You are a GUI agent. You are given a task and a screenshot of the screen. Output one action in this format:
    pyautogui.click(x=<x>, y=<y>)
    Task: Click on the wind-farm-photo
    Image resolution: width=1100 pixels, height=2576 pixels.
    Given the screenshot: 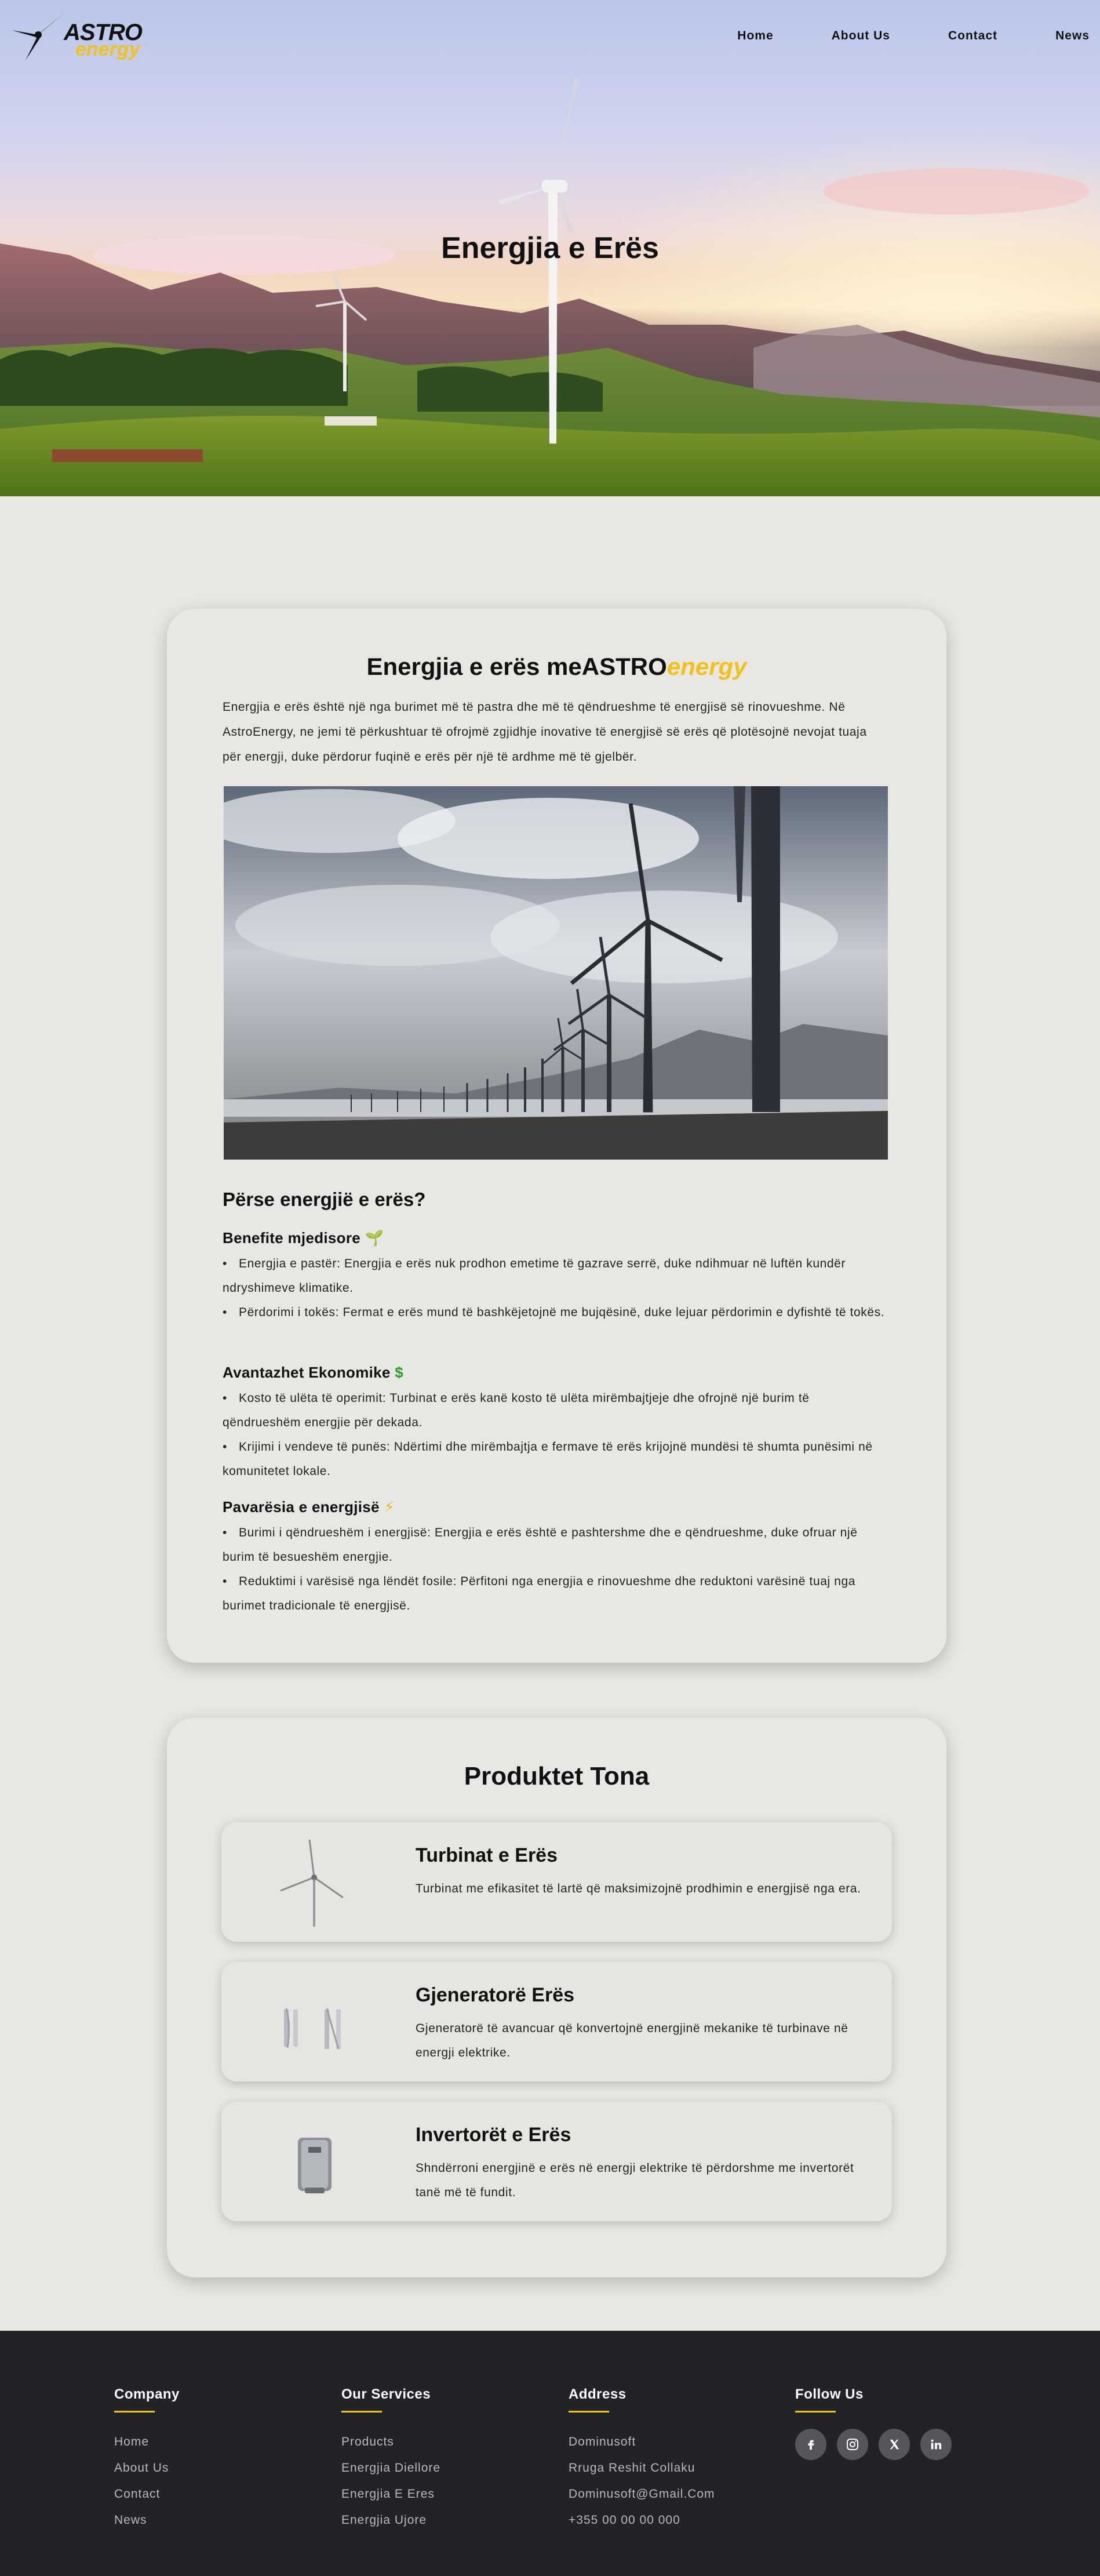 What is the action you would take?
    pyautogui.click(x=556, y=973)
    